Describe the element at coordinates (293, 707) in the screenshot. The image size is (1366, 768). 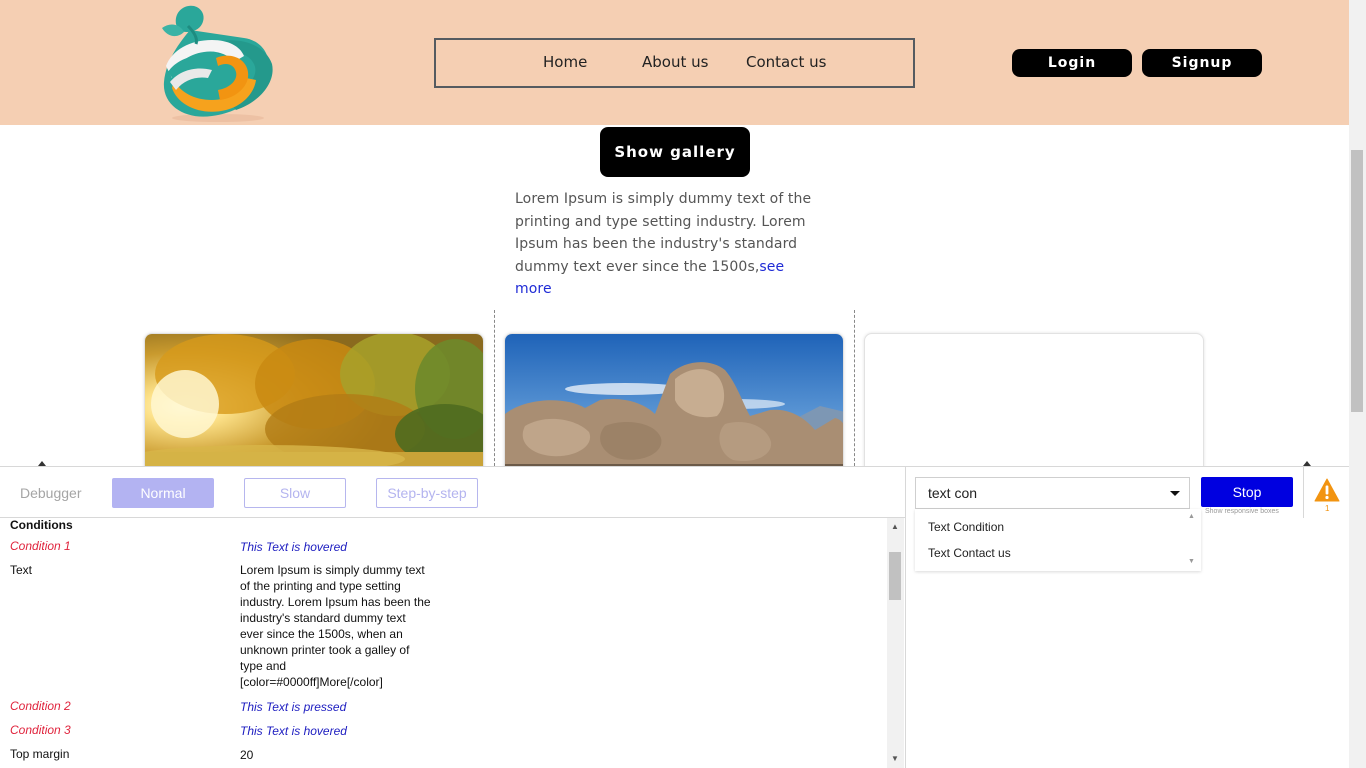
I see `condition-value: This Text is pressed` at that location.